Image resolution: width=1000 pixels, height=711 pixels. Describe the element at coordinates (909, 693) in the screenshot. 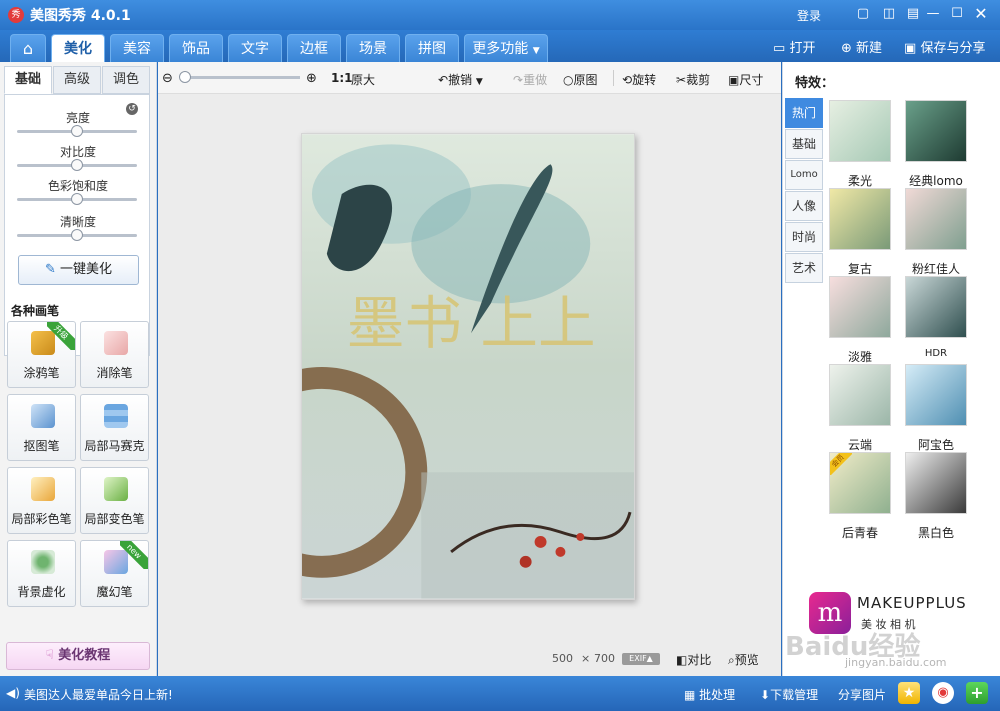

I see `star-icon: ★` at that location.